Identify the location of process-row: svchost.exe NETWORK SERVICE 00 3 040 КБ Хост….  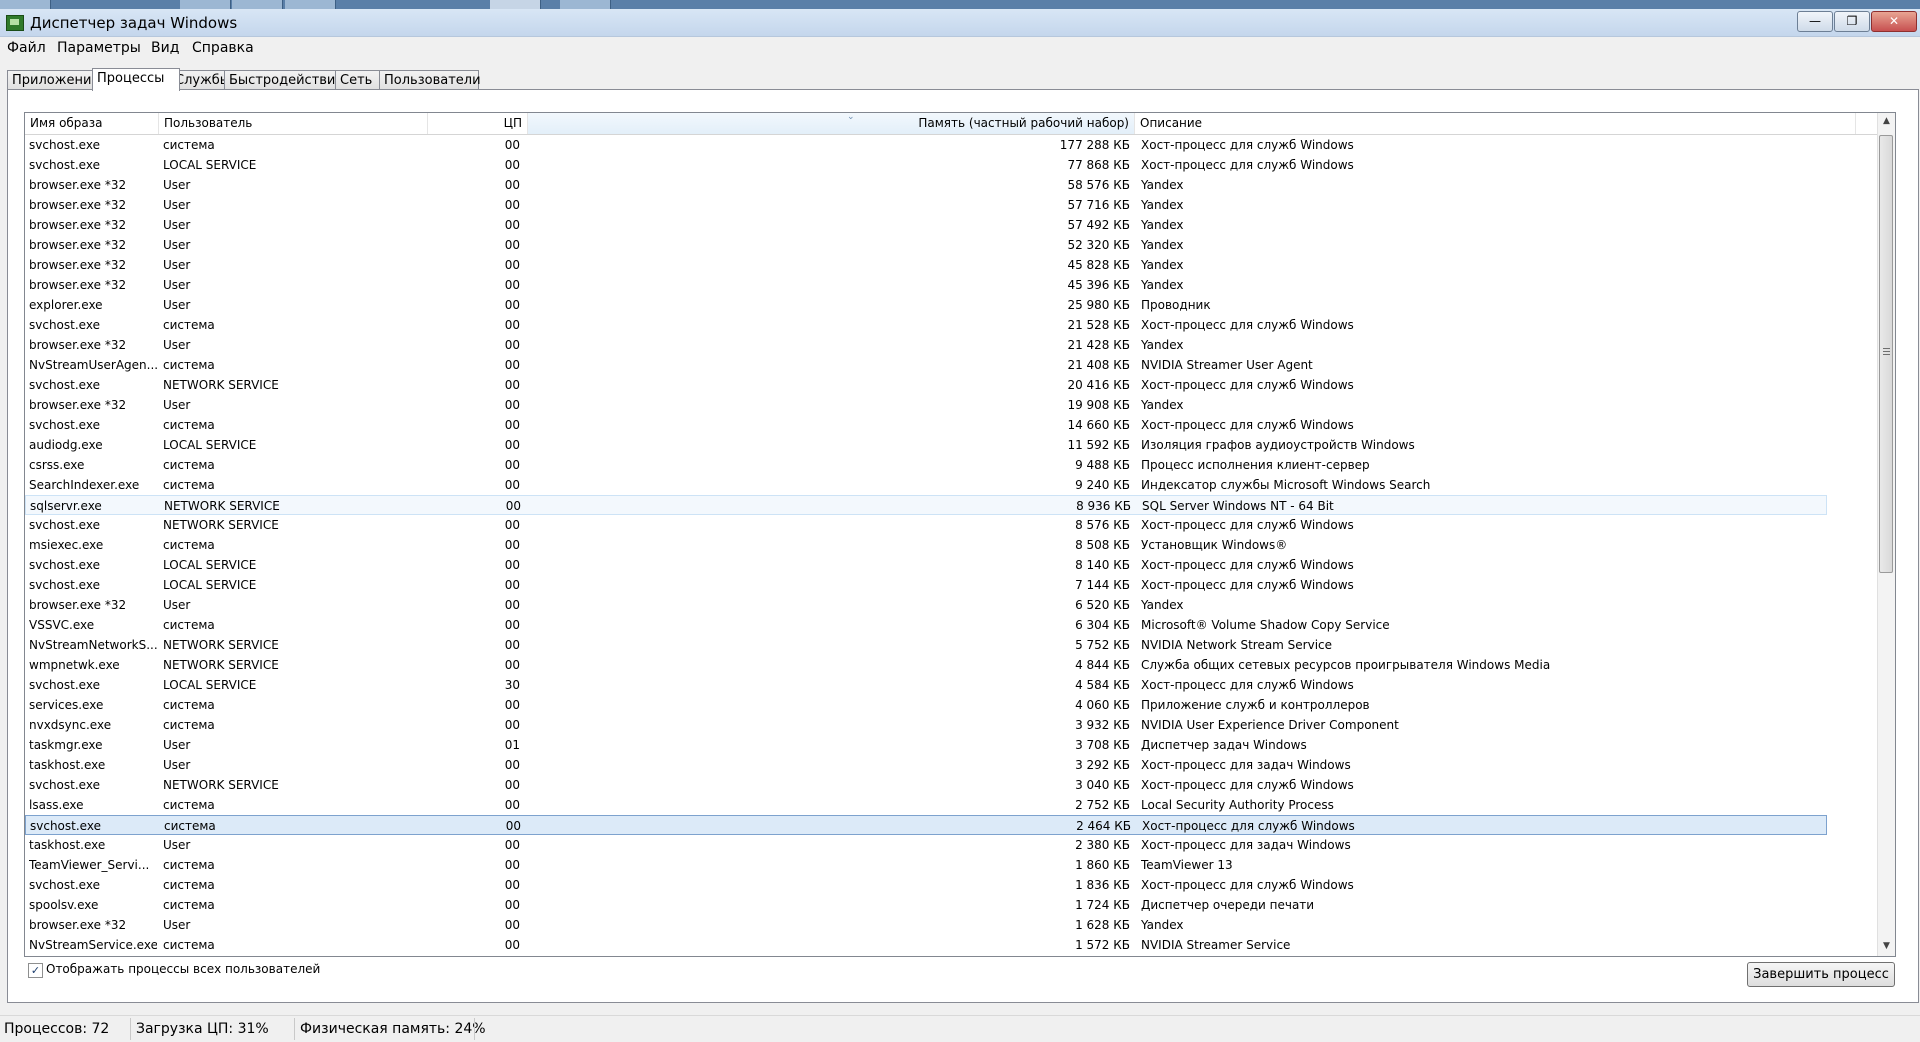
(926, 785).